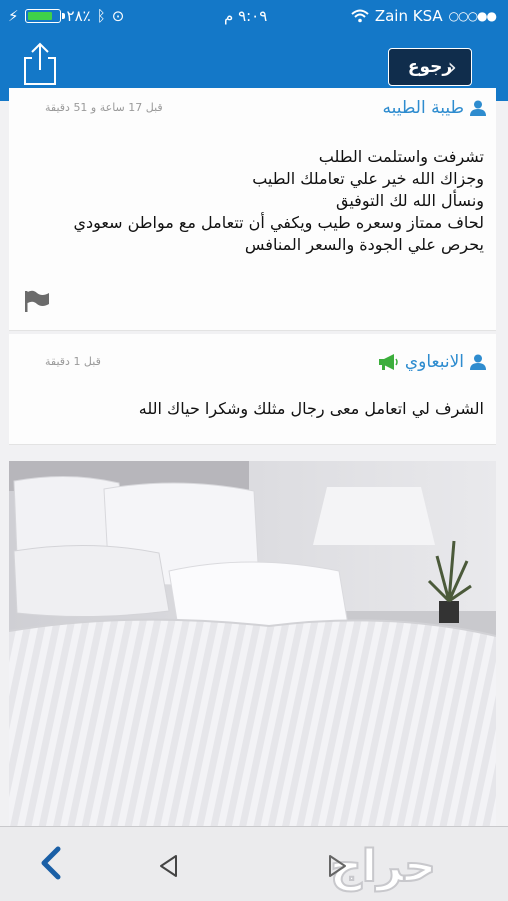 The image size is (508, 901). What do you see at coordinates (252, 113) in the screenshot?
I see `comment-header: طيبة الطيبه قبل 17 ساعة و 51 دقيقة` at bounding box center [252, 113].